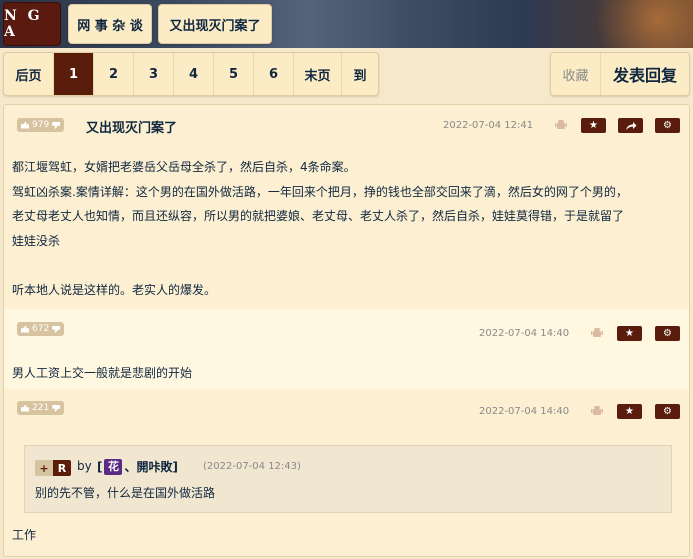 This screenshot has width=693, height=559. I want to click on page-2-button: 2, so click(114, 74).